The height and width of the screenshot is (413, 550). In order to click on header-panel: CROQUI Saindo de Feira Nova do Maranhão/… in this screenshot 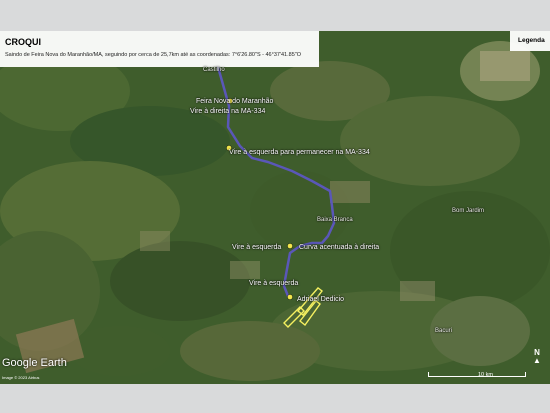, I will do `click(159, 49)`.